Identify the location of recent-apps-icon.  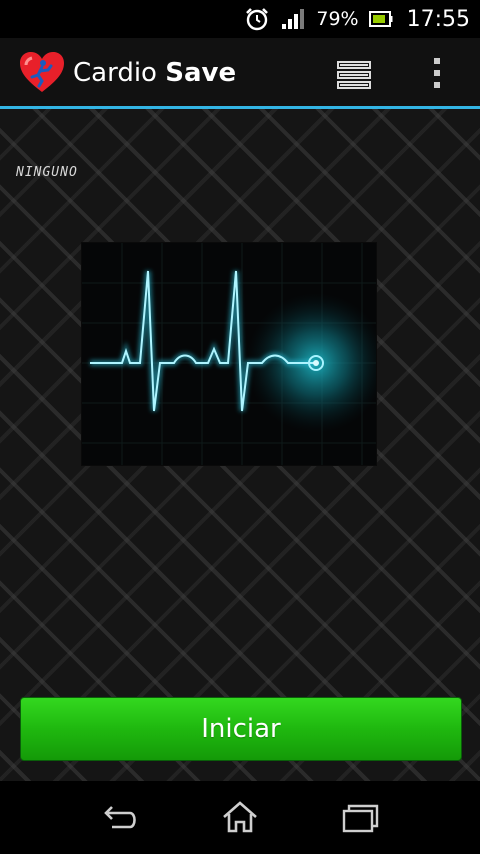
(360, 817).